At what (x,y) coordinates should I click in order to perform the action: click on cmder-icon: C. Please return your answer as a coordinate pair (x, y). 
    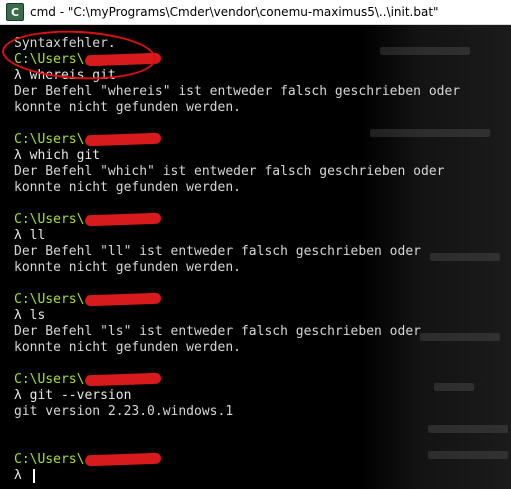
    Looking at the image, I should click on (15, 12).